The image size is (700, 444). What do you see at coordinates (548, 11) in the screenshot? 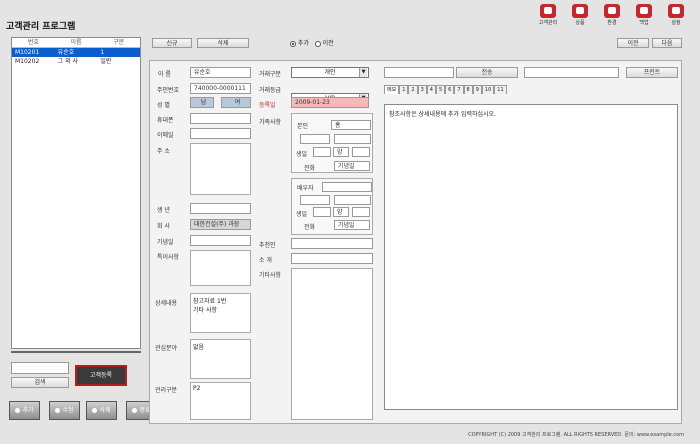
I see `person-icon` at bounding box center [548, 11].